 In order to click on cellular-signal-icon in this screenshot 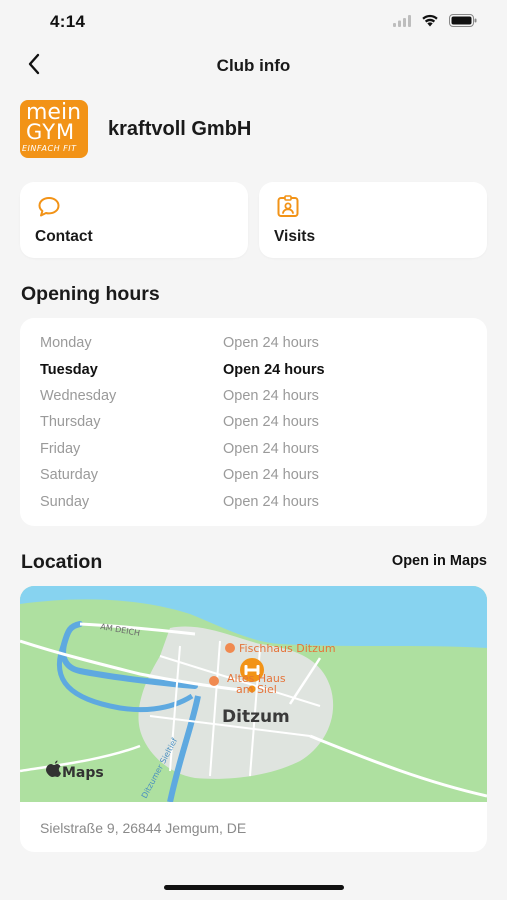, I will do `click(402, 23)`.